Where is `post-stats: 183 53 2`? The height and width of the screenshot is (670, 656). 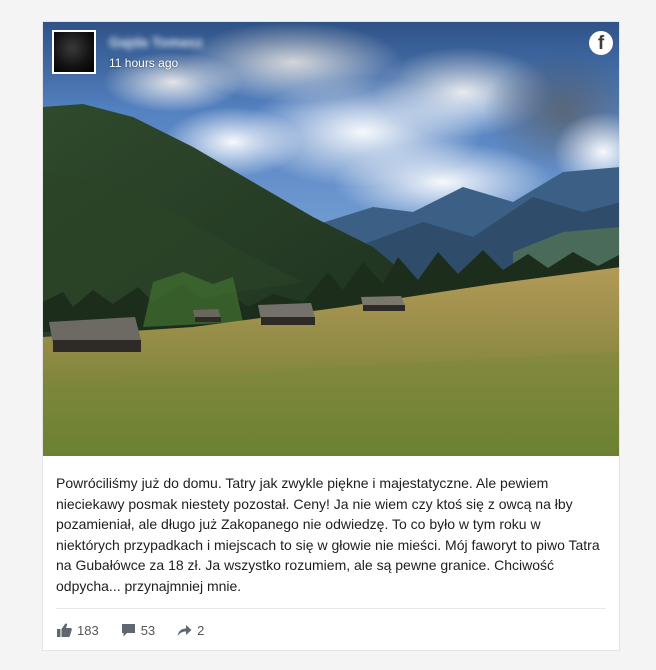 post-stats: 183 53 2 is located at coordinates (141, 630).